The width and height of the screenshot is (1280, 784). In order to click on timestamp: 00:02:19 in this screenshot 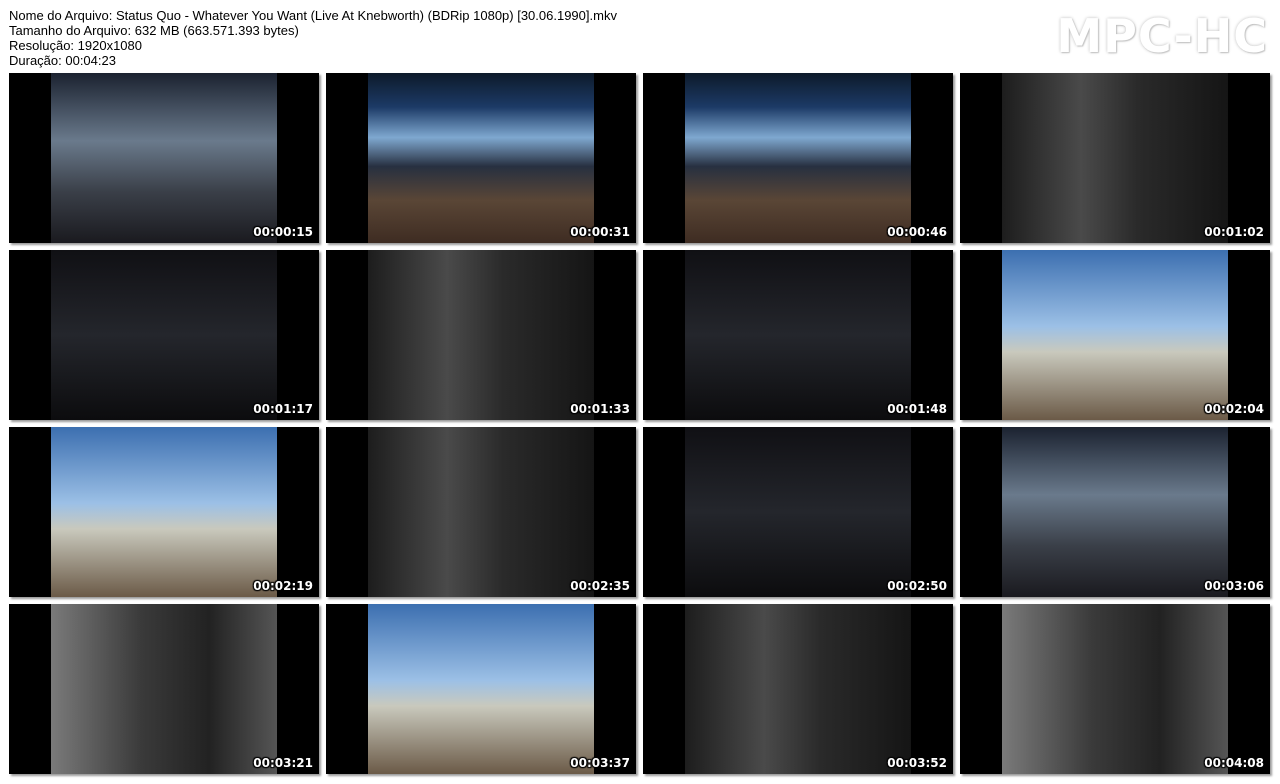, I will do `click(283, 586)`.